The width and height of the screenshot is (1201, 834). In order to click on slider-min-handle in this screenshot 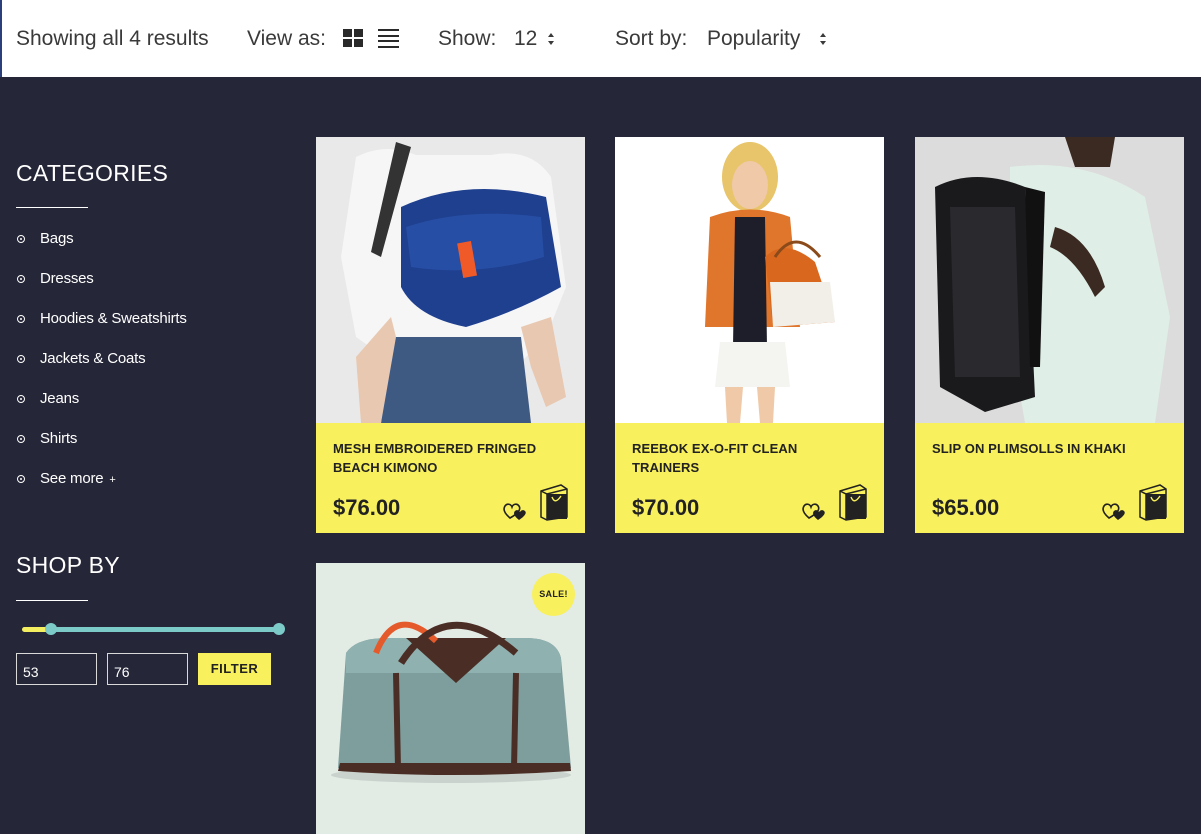, I will do `click(51, 629)`.